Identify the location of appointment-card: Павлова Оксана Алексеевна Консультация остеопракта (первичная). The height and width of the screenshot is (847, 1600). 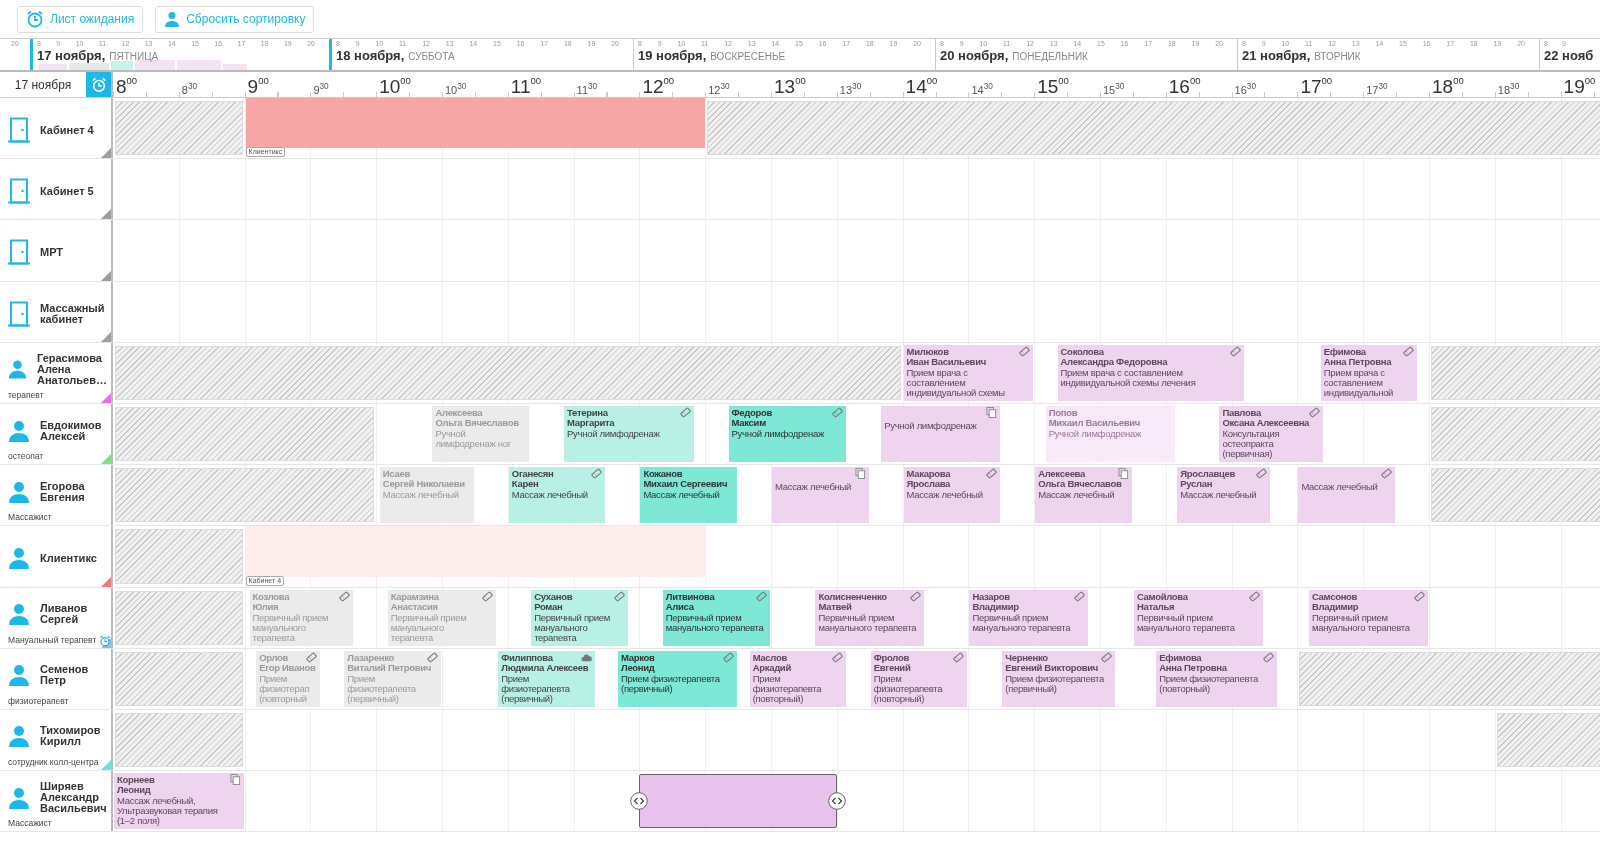
(1271, 434).